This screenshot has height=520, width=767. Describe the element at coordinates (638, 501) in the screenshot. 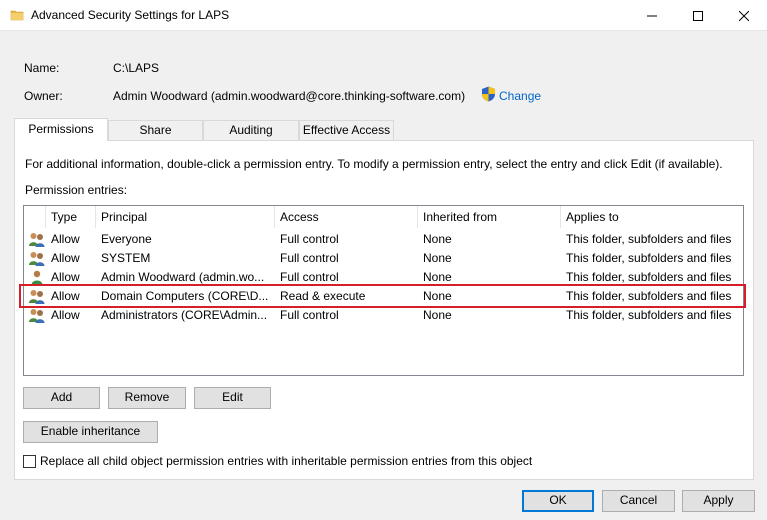

I see `cancel-button: Cancel` at that location.